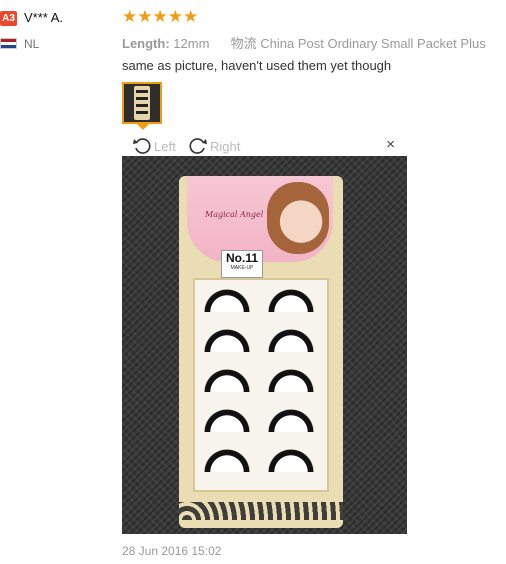 This screenshot has height=564, width=506. I want to click on star-rating: ★★★★★, so click(160, 16).